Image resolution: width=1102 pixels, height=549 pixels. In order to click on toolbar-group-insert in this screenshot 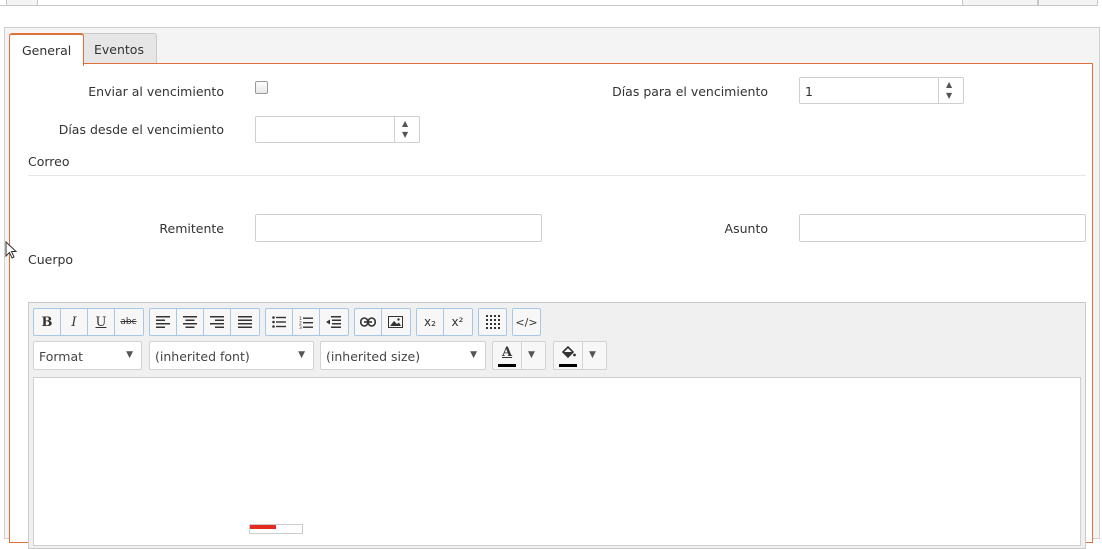, I will do `click(382, 322)`.